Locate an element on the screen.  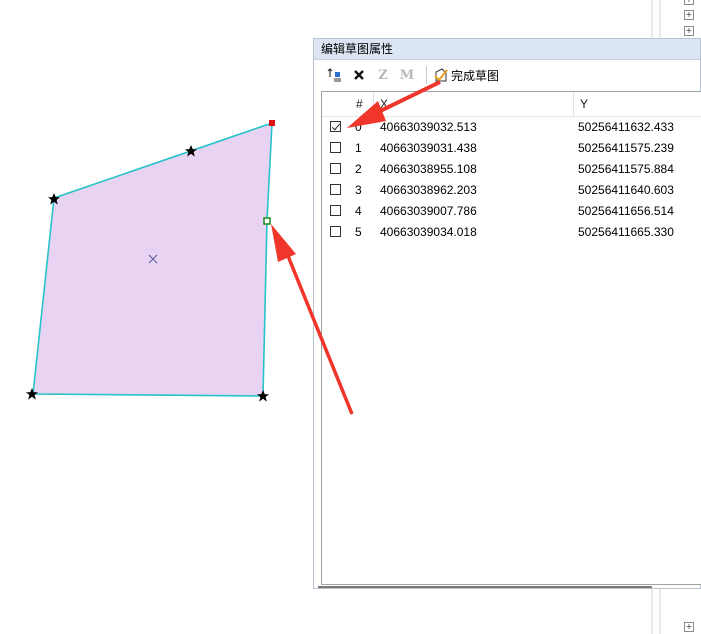
row-x: 40663039031.438 is located at coordinates (428, 148).